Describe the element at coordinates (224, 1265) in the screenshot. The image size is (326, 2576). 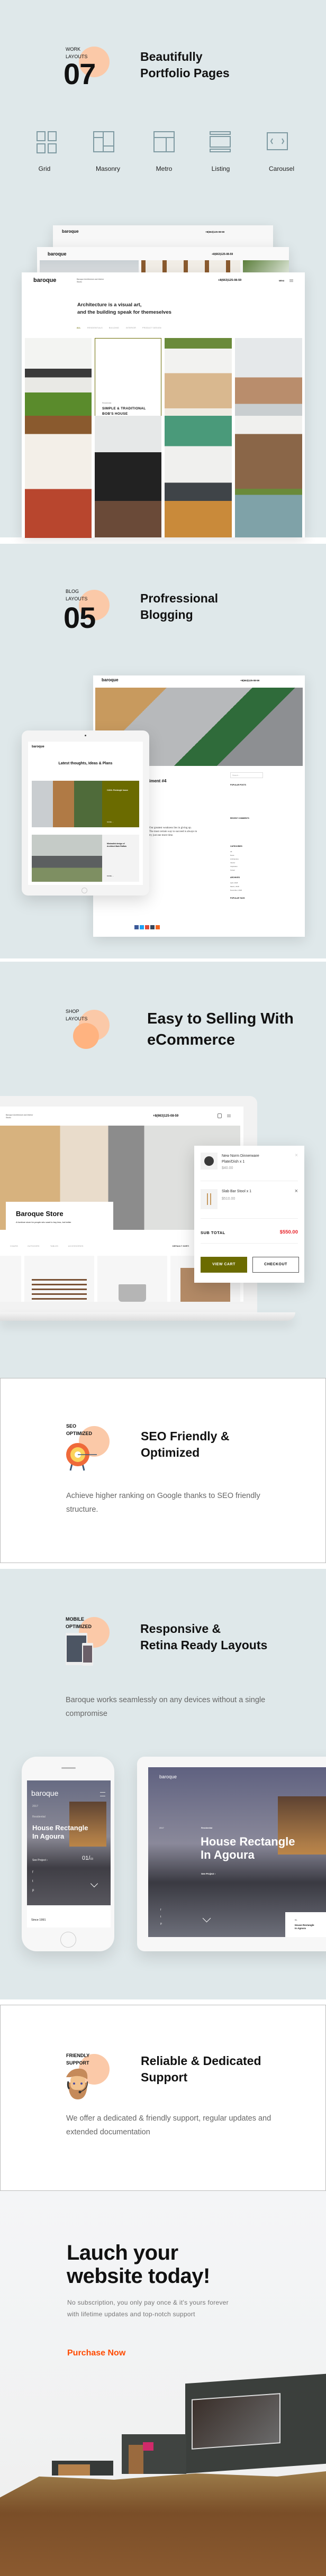
I see `view-cart-button: VIEW CART` at that location.